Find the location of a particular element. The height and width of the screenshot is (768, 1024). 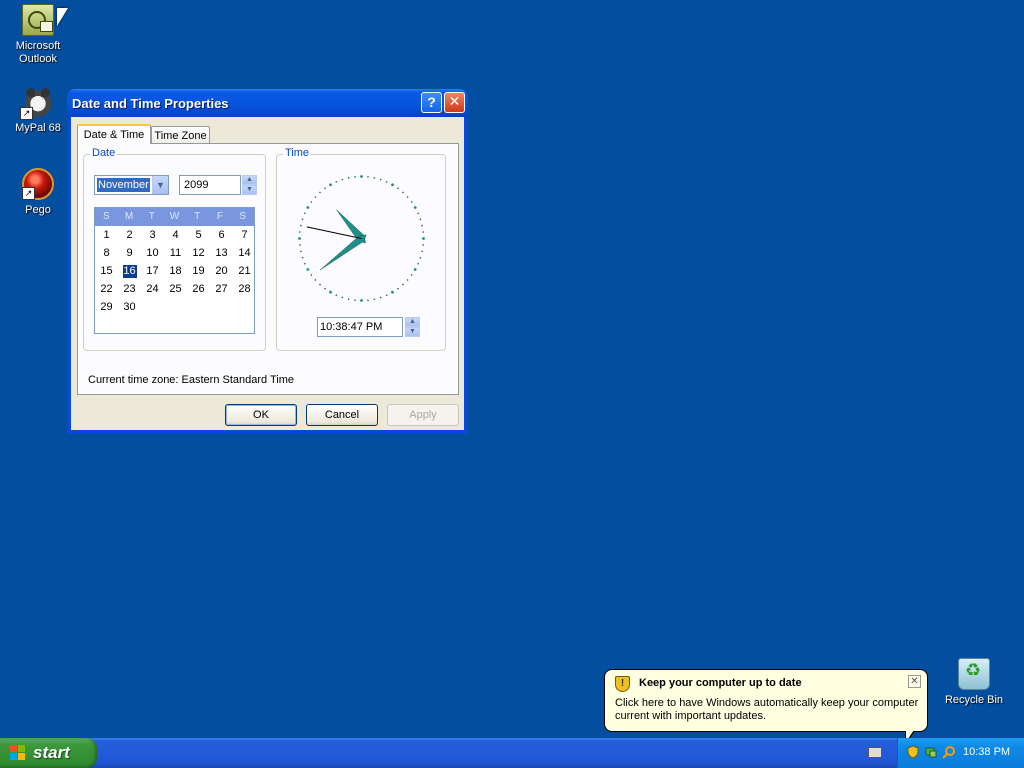

keyboard-icon is located at coordinates (875, 752).